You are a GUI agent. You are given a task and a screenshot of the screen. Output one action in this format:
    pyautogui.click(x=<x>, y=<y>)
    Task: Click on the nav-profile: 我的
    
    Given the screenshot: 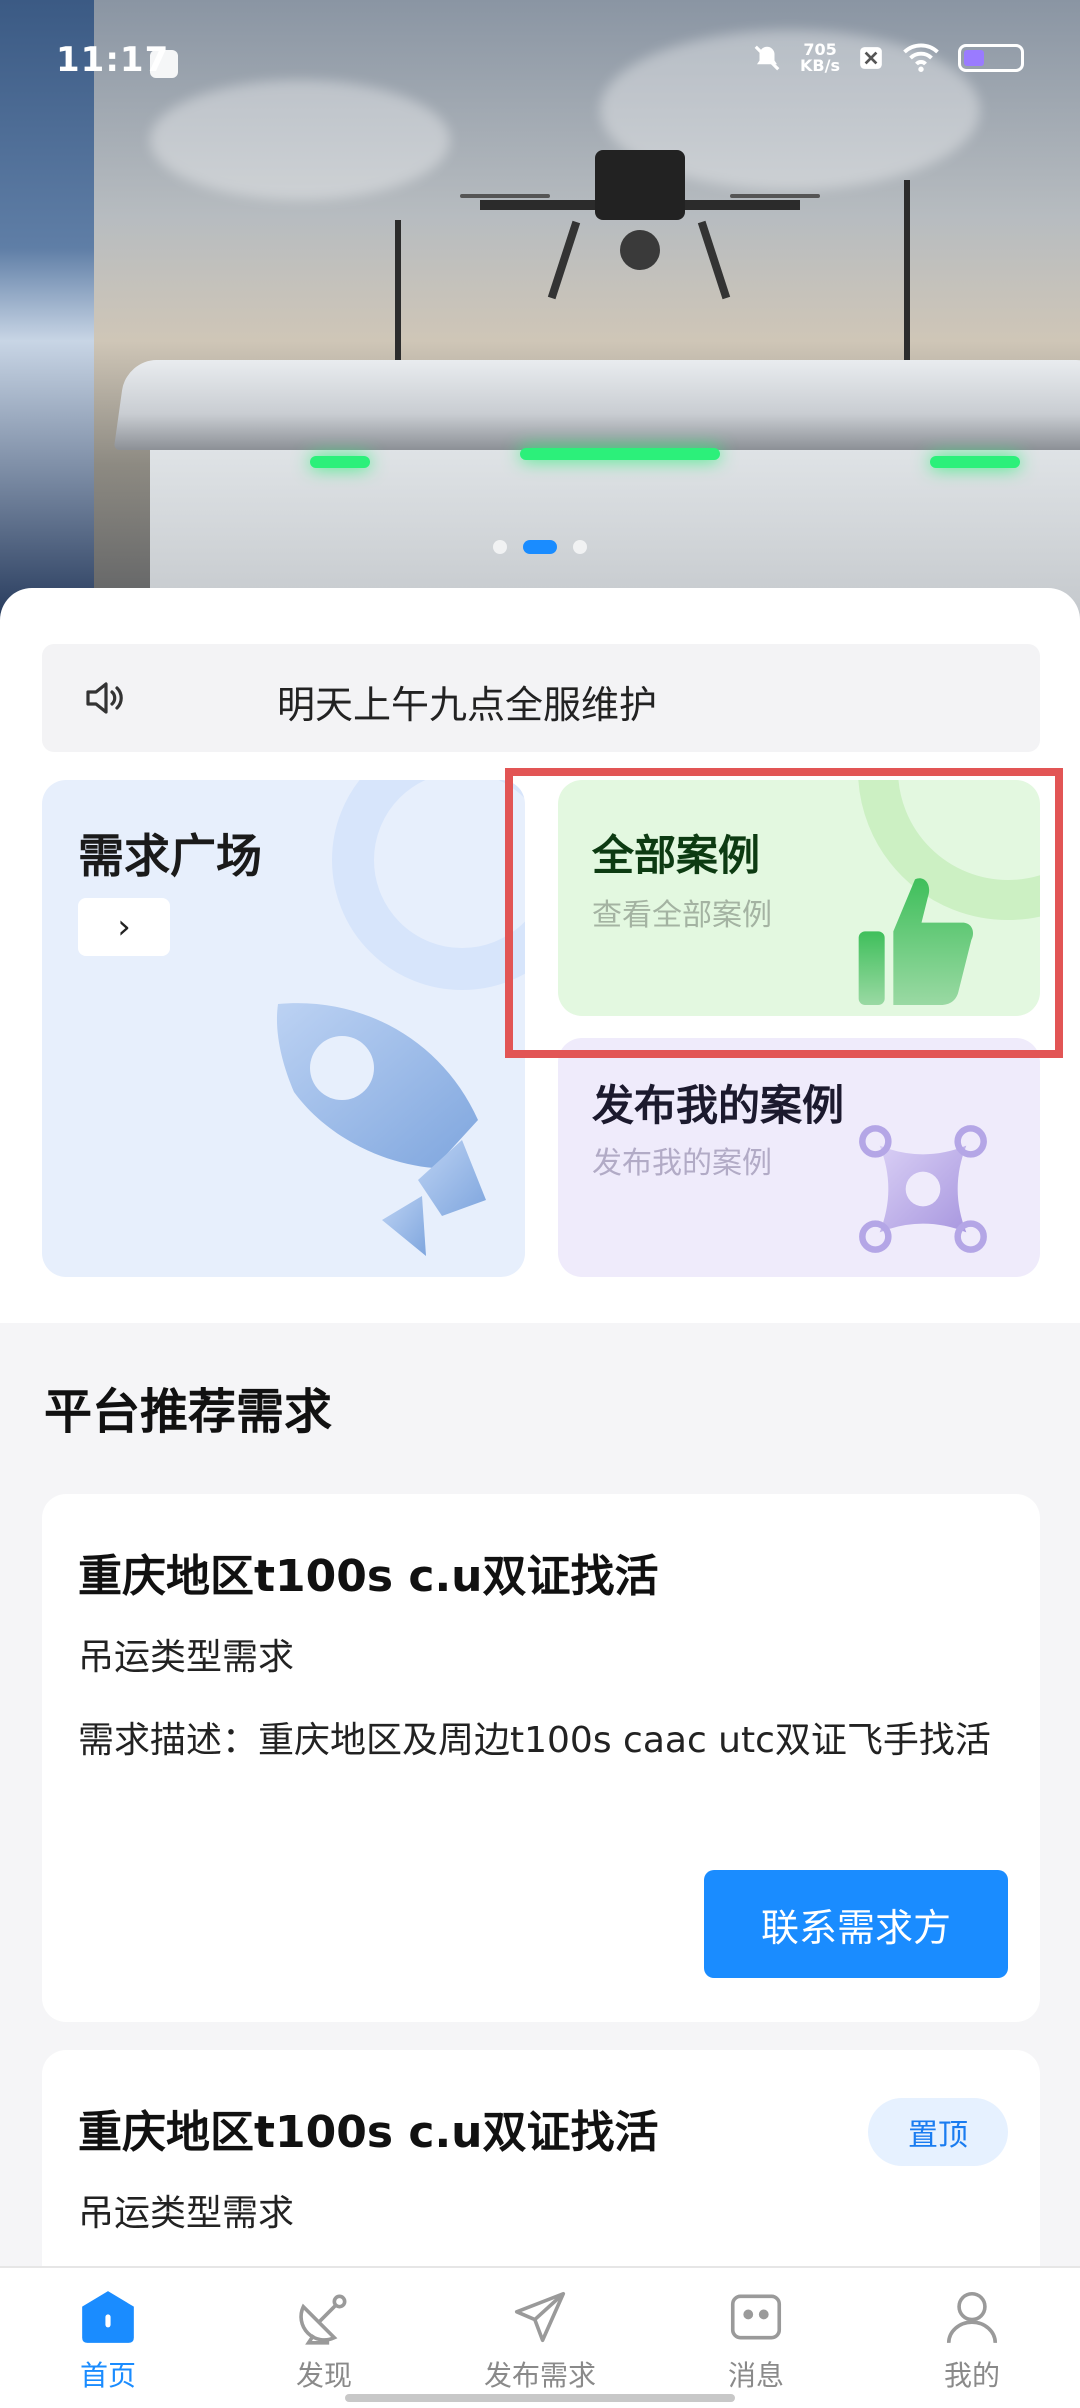 What is the action you would take?
    pyautogui.click(x=972, y=2338)
    